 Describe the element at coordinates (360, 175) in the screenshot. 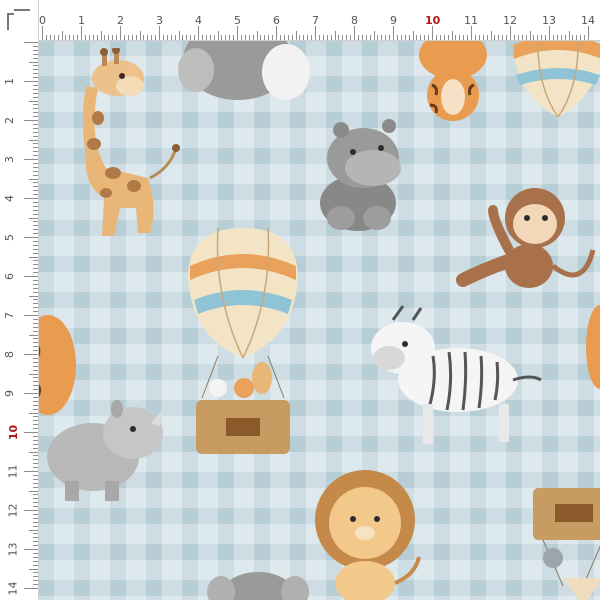

I see `hippo-illustration` at that location.